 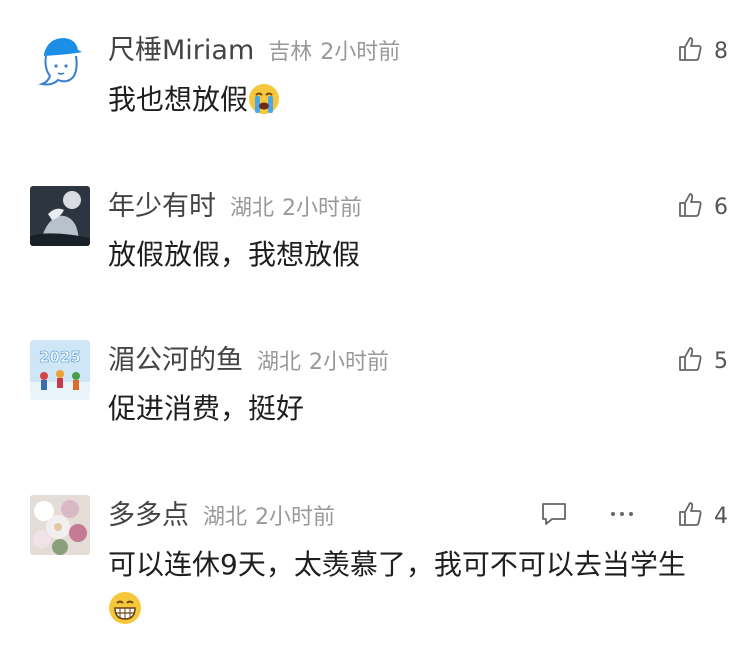 I want to click on avatar: 2025, so click(x=60, y=370).